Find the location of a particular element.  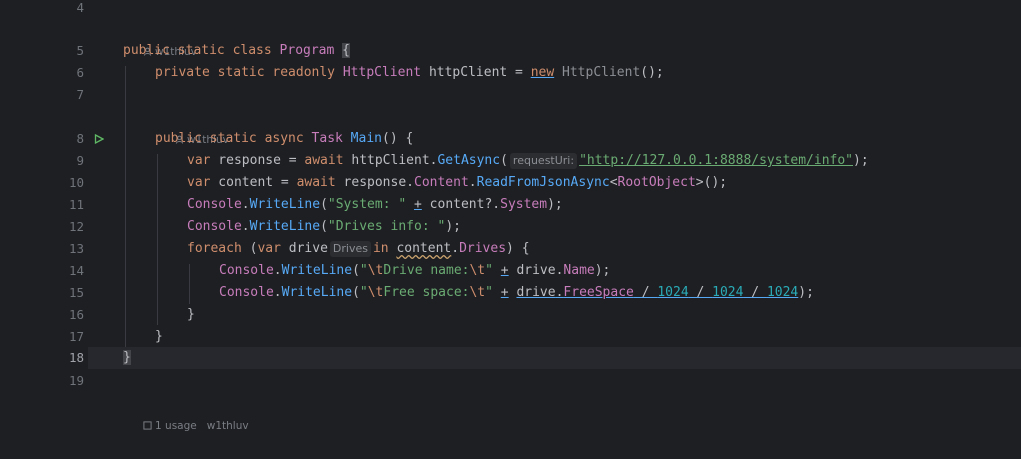

type-hint: Drives is located at coordinates (350, 249).